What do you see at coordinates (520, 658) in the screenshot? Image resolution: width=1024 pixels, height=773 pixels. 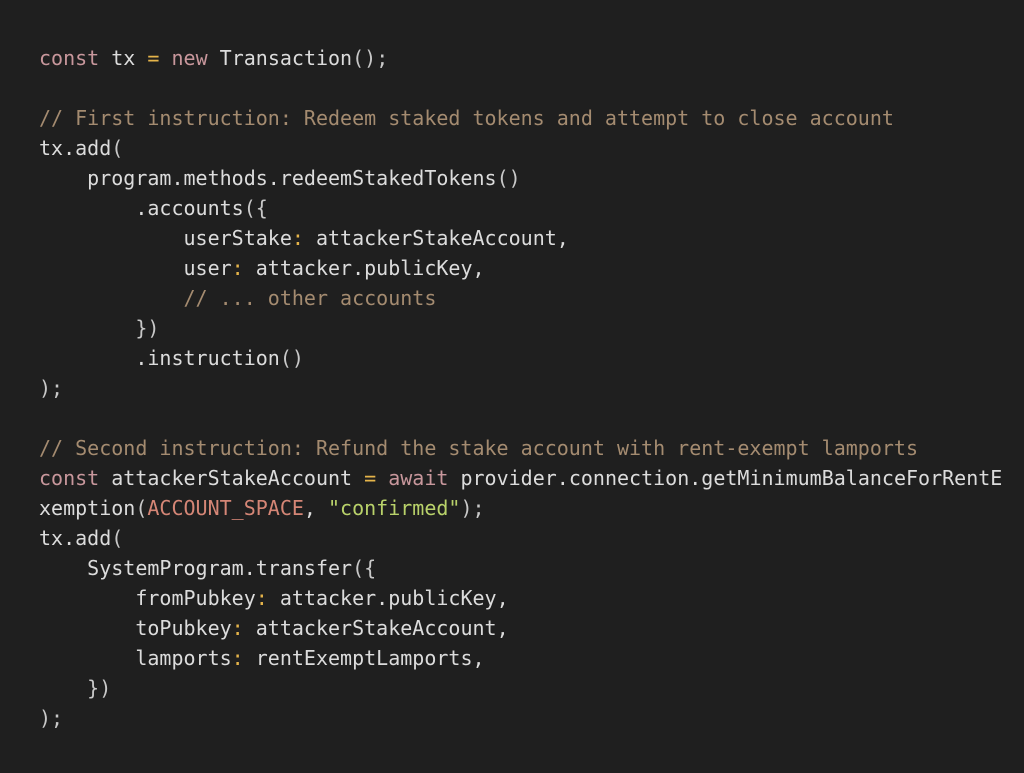 I see `code-line: lamports: rentExemptLamports,` at bounding box center [520, 658].